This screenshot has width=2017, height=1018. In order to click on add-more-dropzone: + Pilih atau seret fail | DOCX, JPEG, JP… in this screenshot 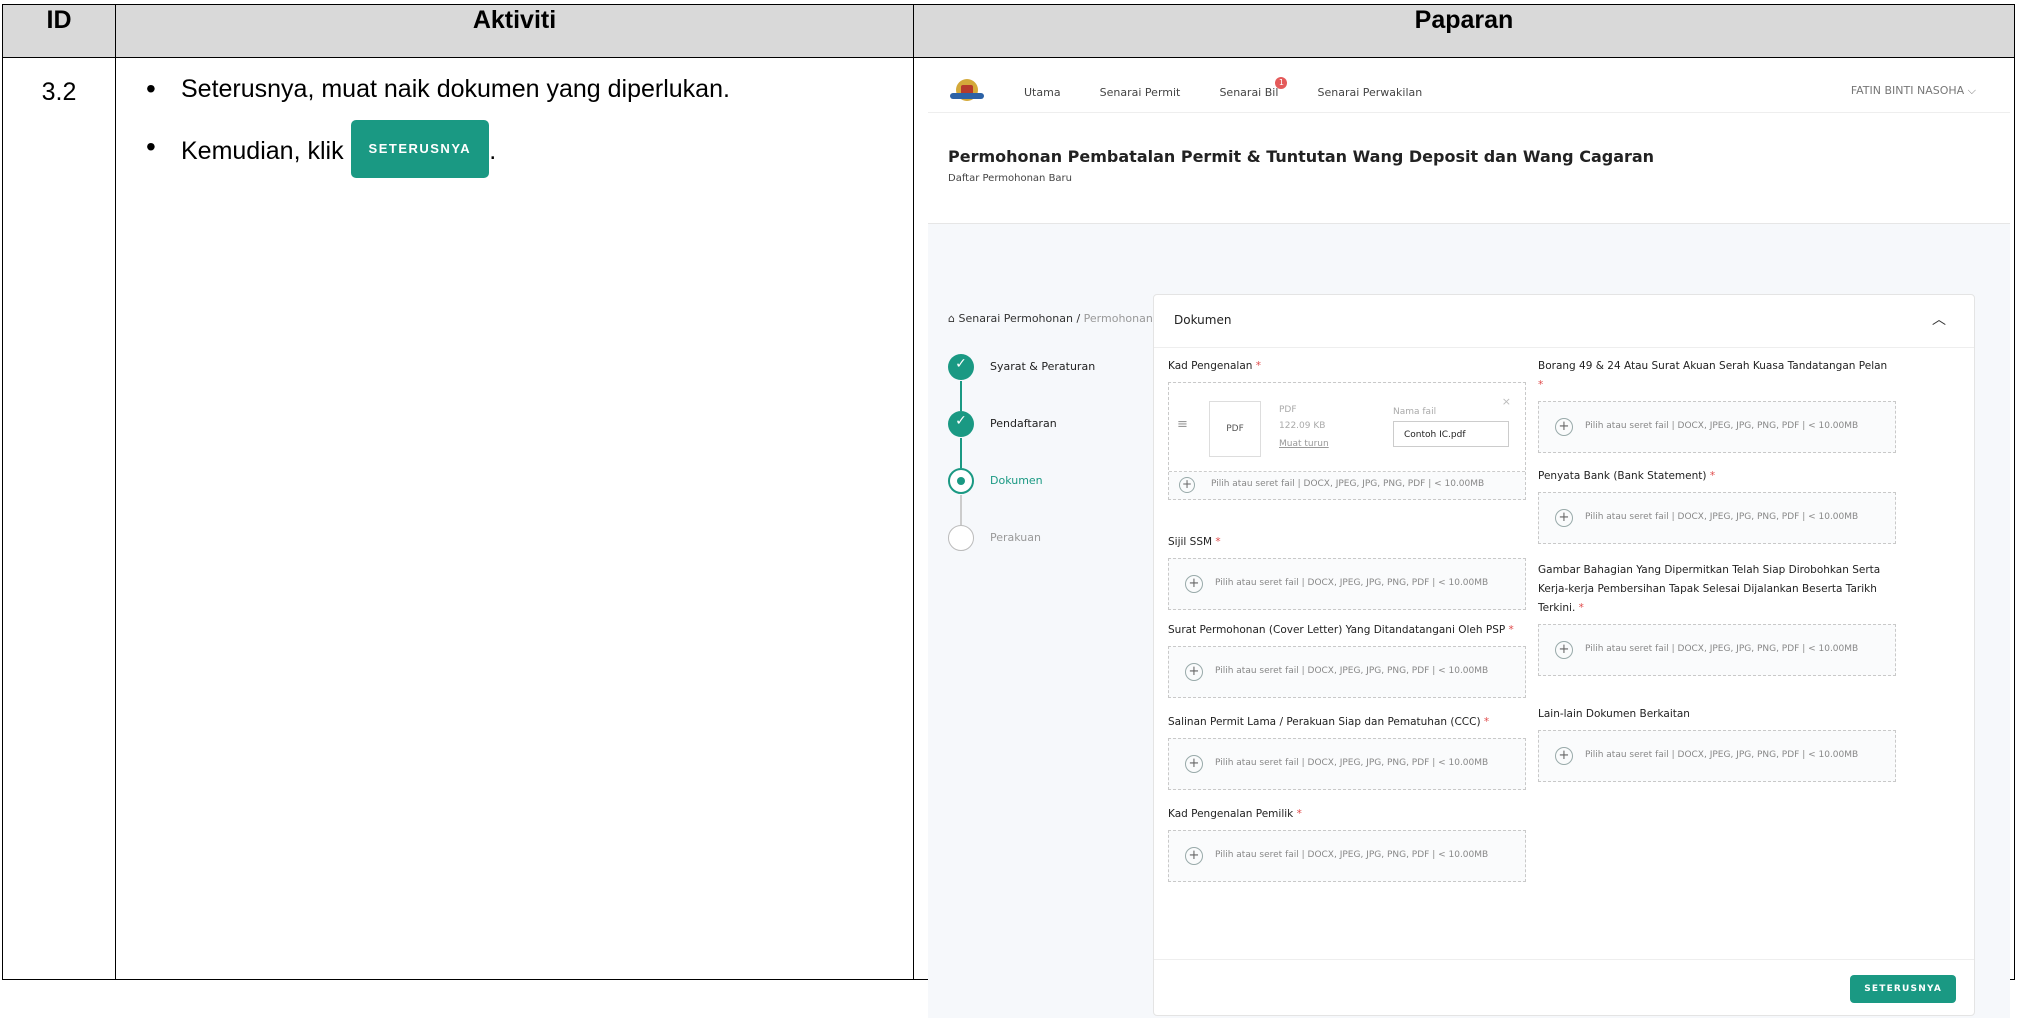, I will do `click(1347, 485)`.